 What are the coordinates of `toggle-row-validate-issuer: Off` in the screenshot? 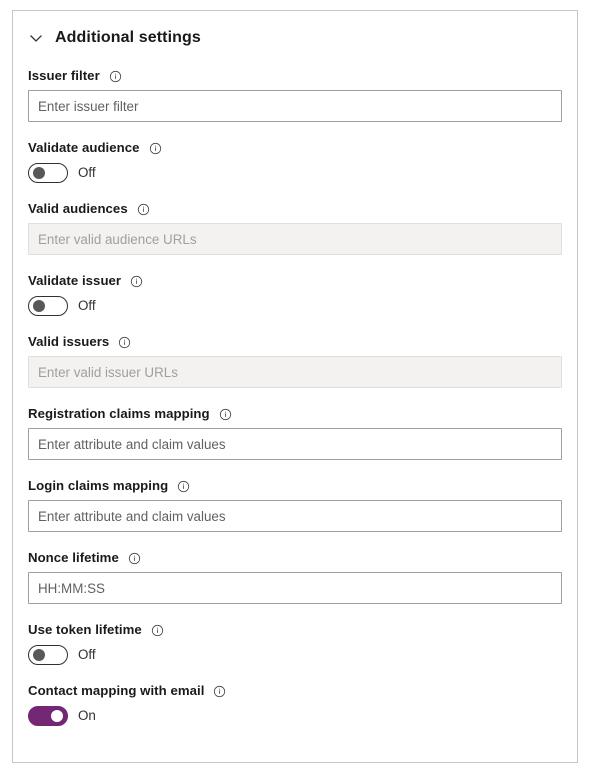 It's located at (295, 306).